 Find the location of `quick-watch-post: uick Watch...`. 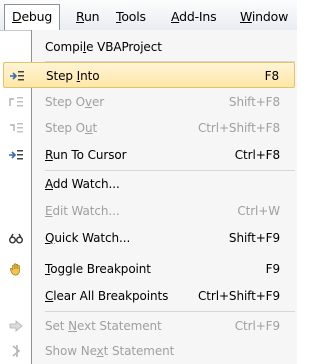

quick-watch-post: uick Watch... is located at coordinates (92, 238).